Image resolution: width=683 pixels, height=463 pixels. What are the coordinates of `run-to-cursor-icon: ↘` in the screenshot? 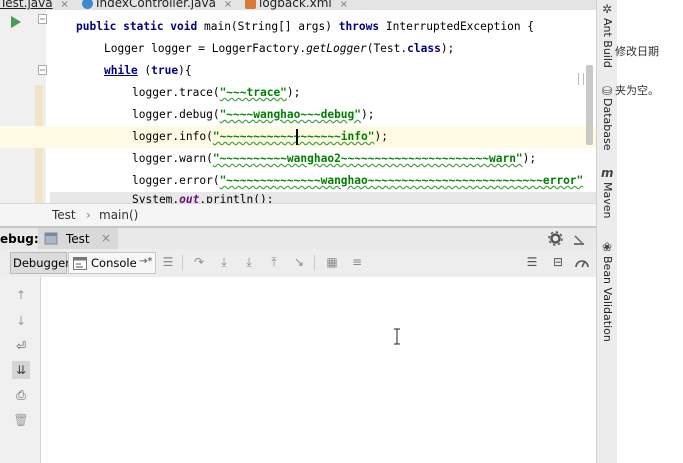 It's located at (299, 262).